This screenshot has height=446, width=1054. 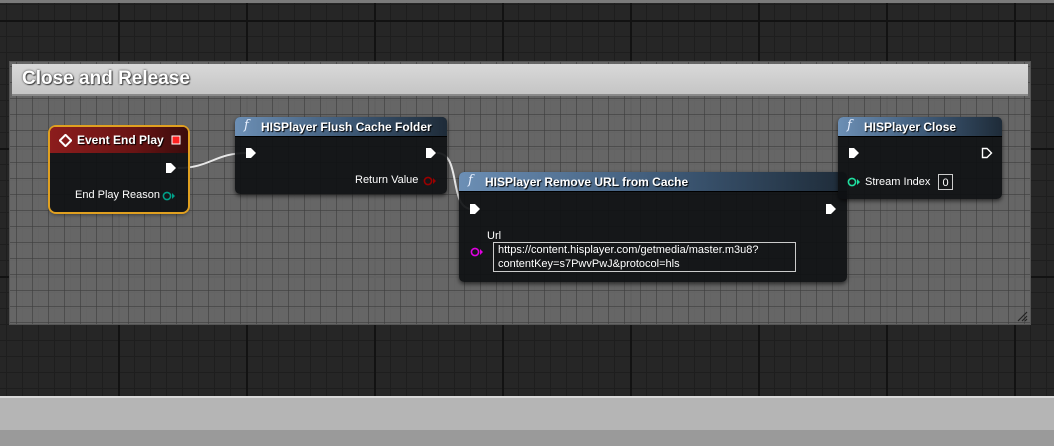 What do you see at coordinates (589, 264) in the screenshot?
I see `url-value-line2: contentKey=s7PwvPwJ&protocol=hls` at bounding box center [589, 264].